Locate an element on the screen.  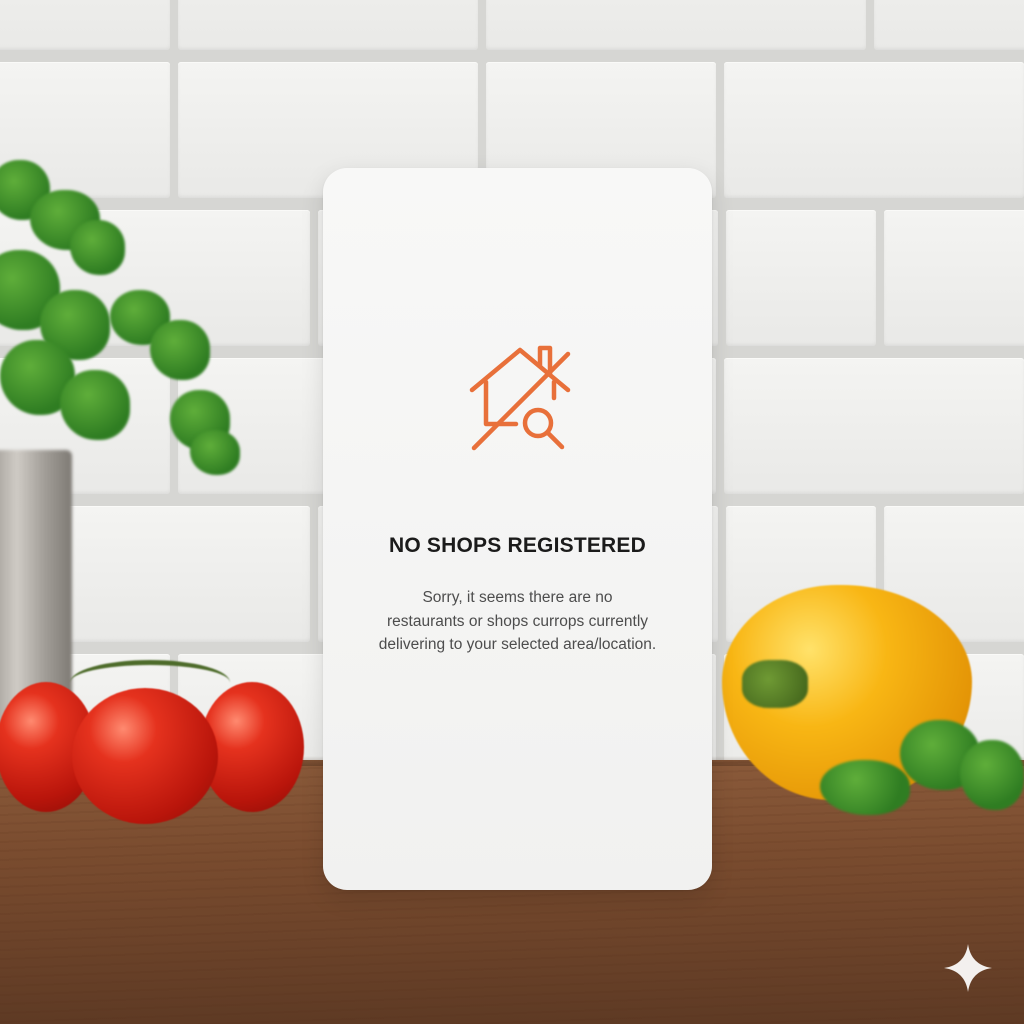
message-line: Sorry, it seems there are no is located at coordinates (517, 597).